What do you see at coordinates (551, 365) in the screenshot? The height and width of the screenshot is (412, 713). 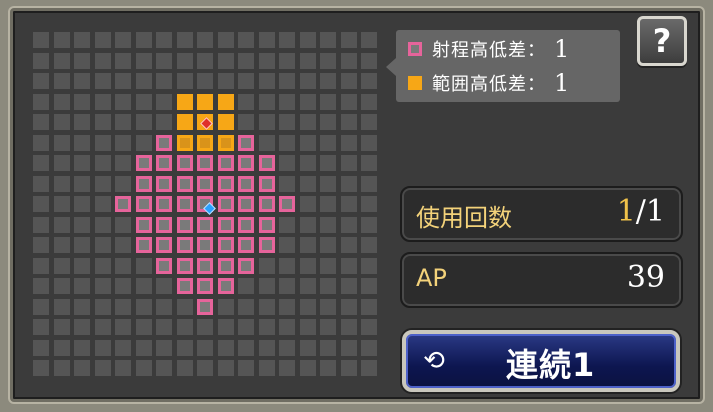 I see `chain-button-label: 連続1` at bounding box center [551, 365].